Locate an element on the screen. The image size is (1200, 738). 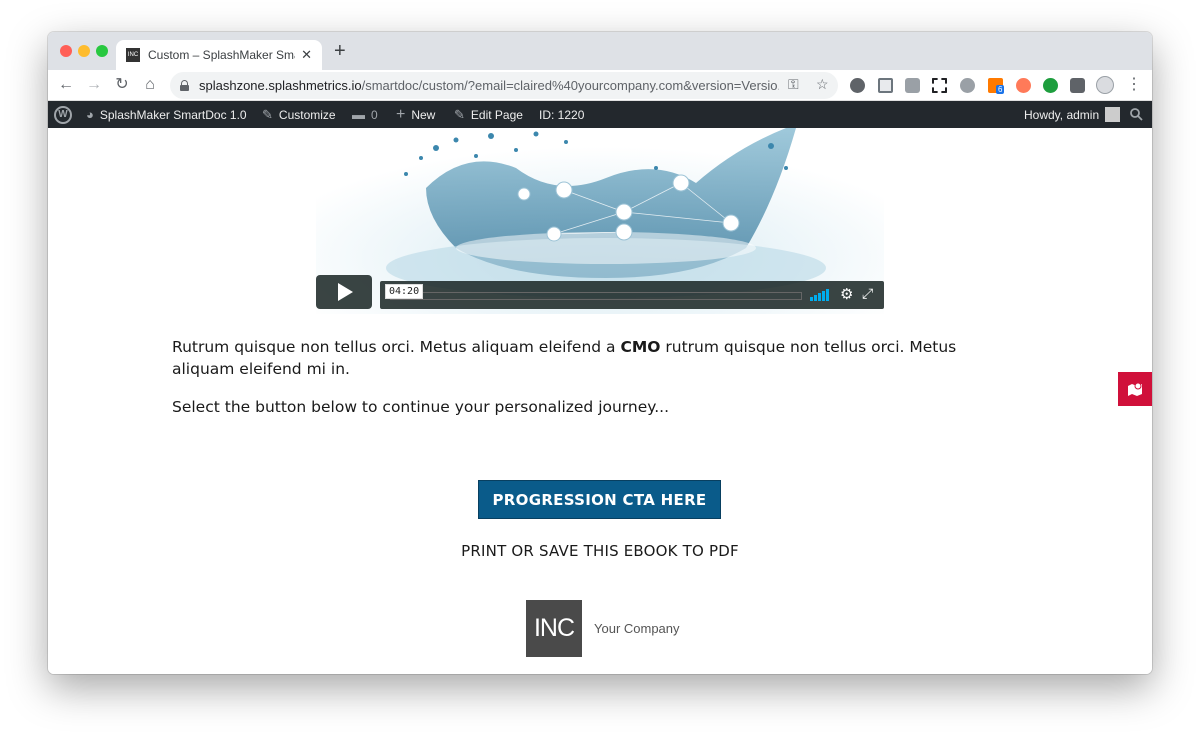
browser-tab: INC Custom – SplashMaker SmartD ✕ is located at coordinates (219, 55).